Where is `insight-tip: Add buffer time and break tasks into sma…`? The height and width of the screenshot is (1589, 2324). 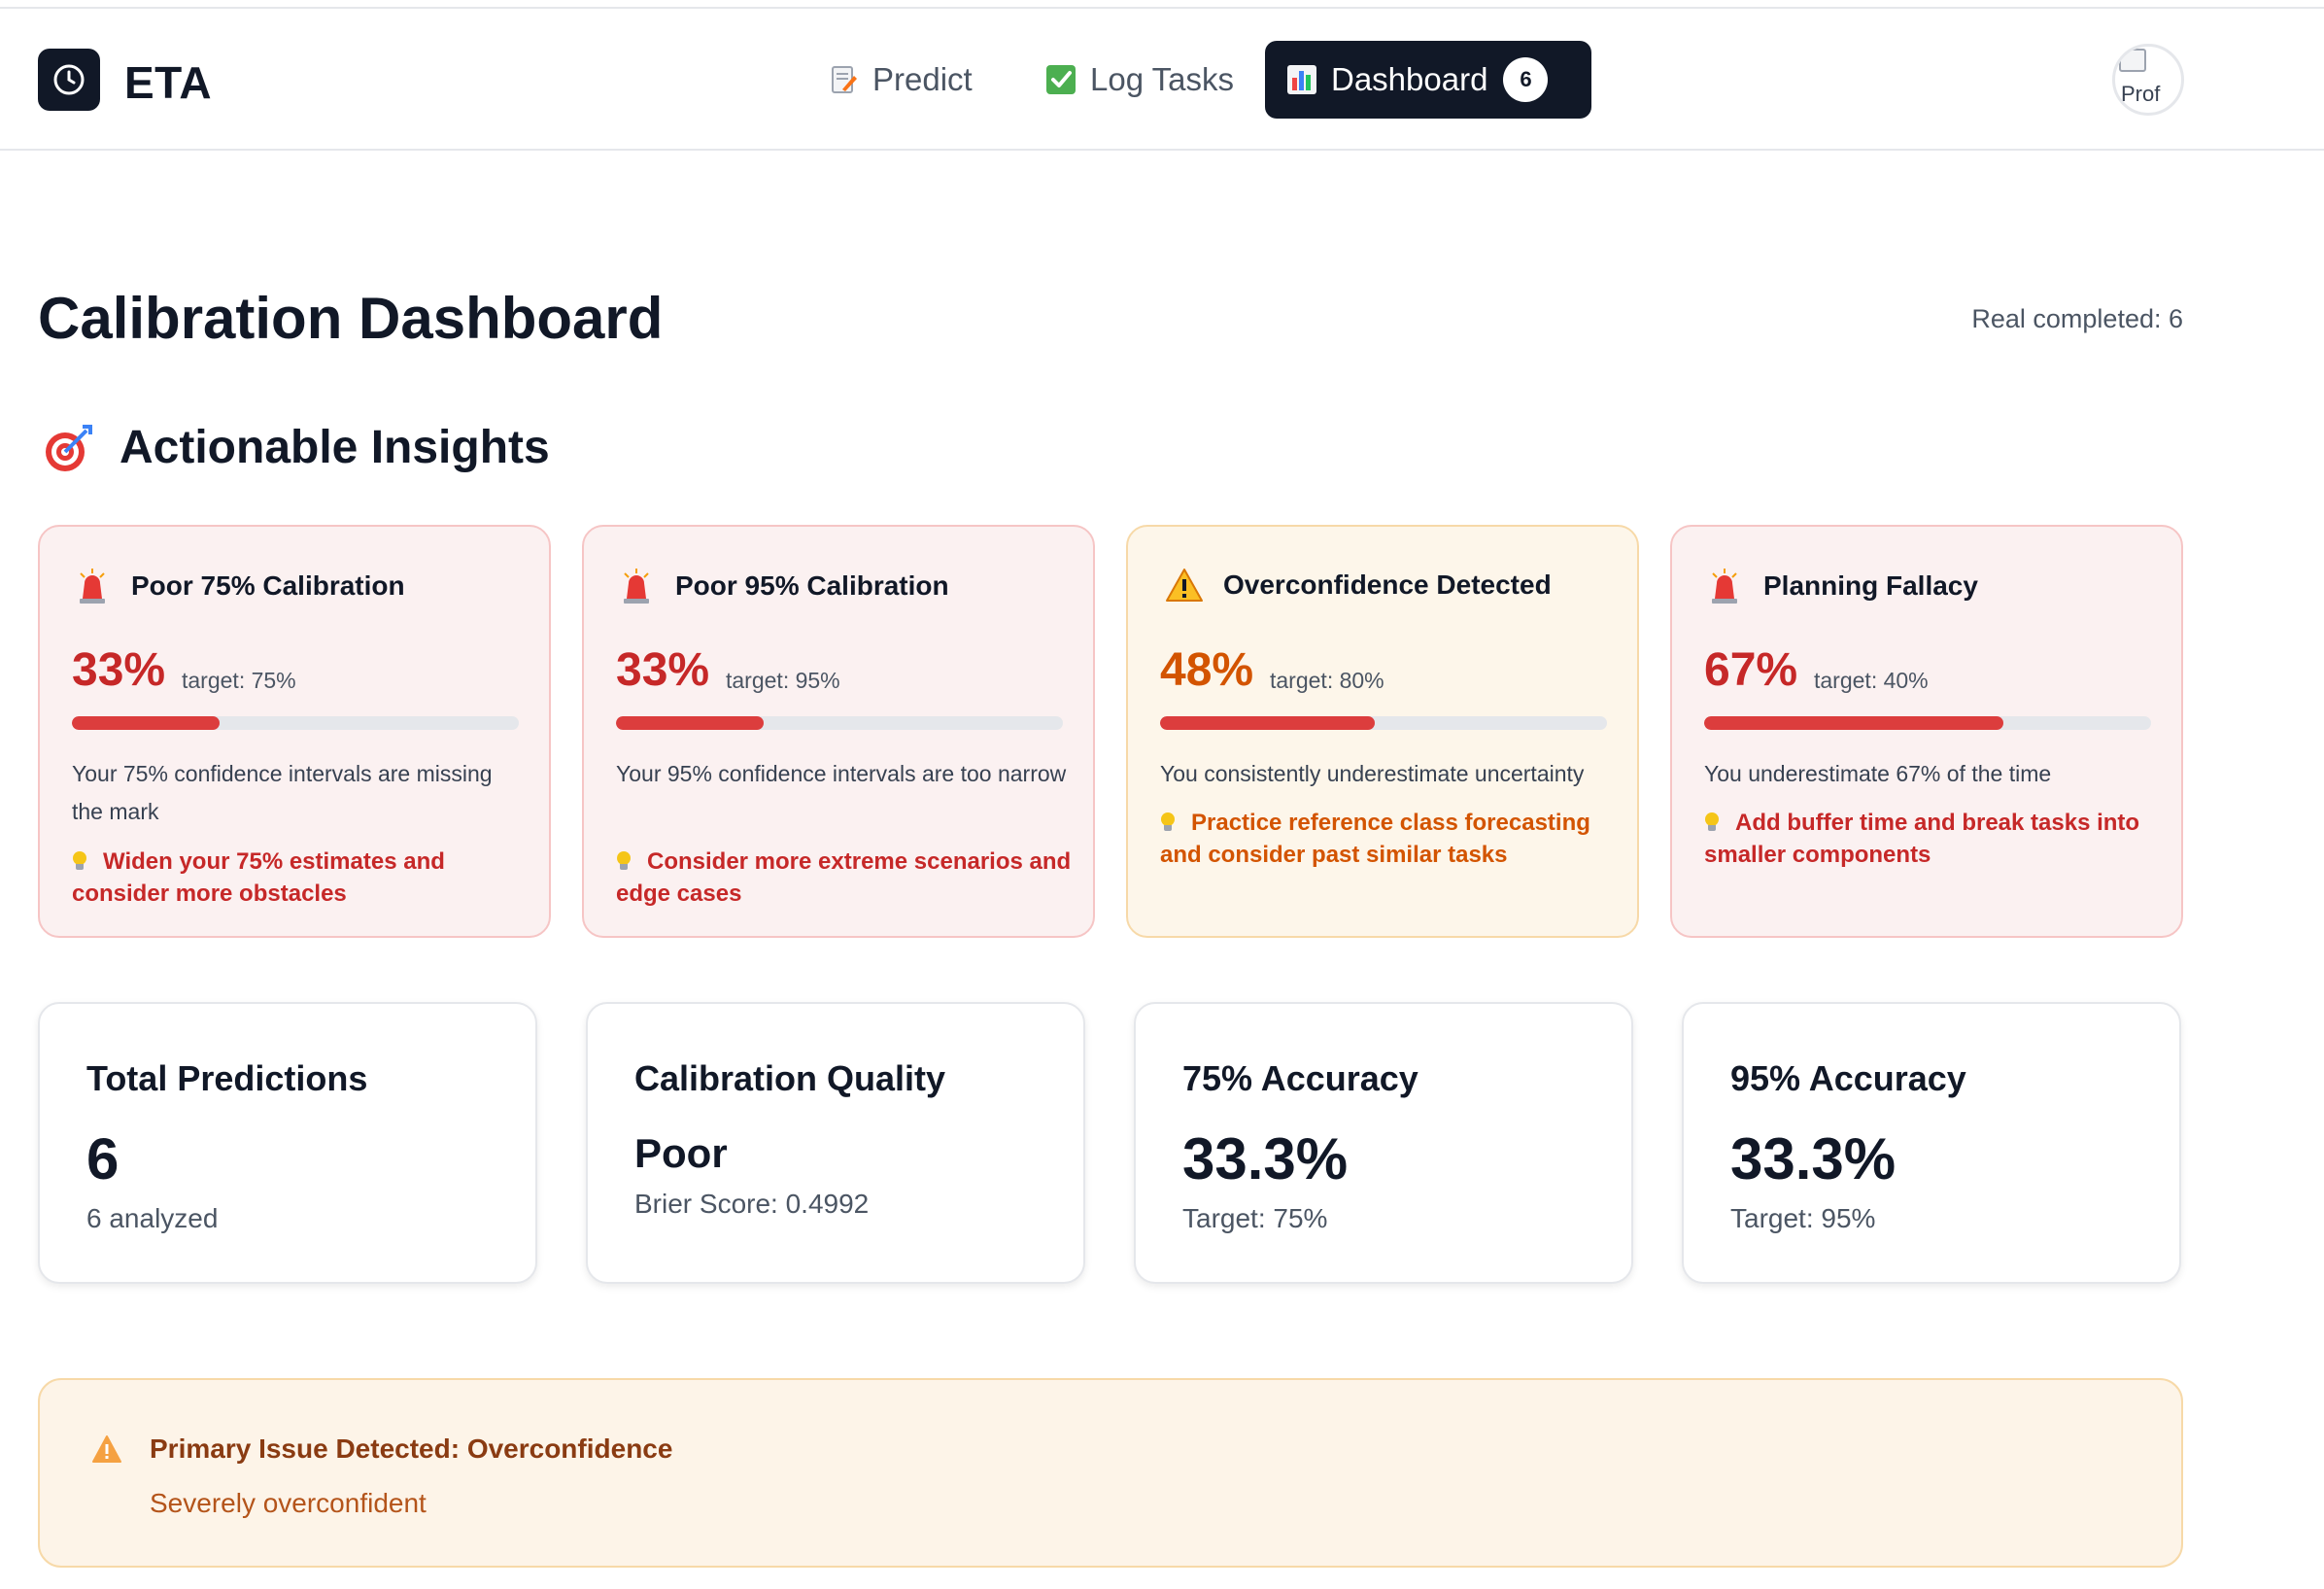
insight-tip: Add buffer time and break tasks into sma… is located at coordinates (1933, 839).